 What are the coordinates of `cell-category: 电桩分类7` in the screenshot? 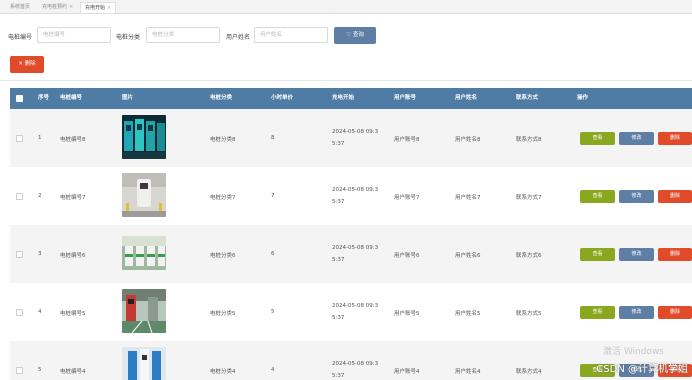 It's located at (223, 198).